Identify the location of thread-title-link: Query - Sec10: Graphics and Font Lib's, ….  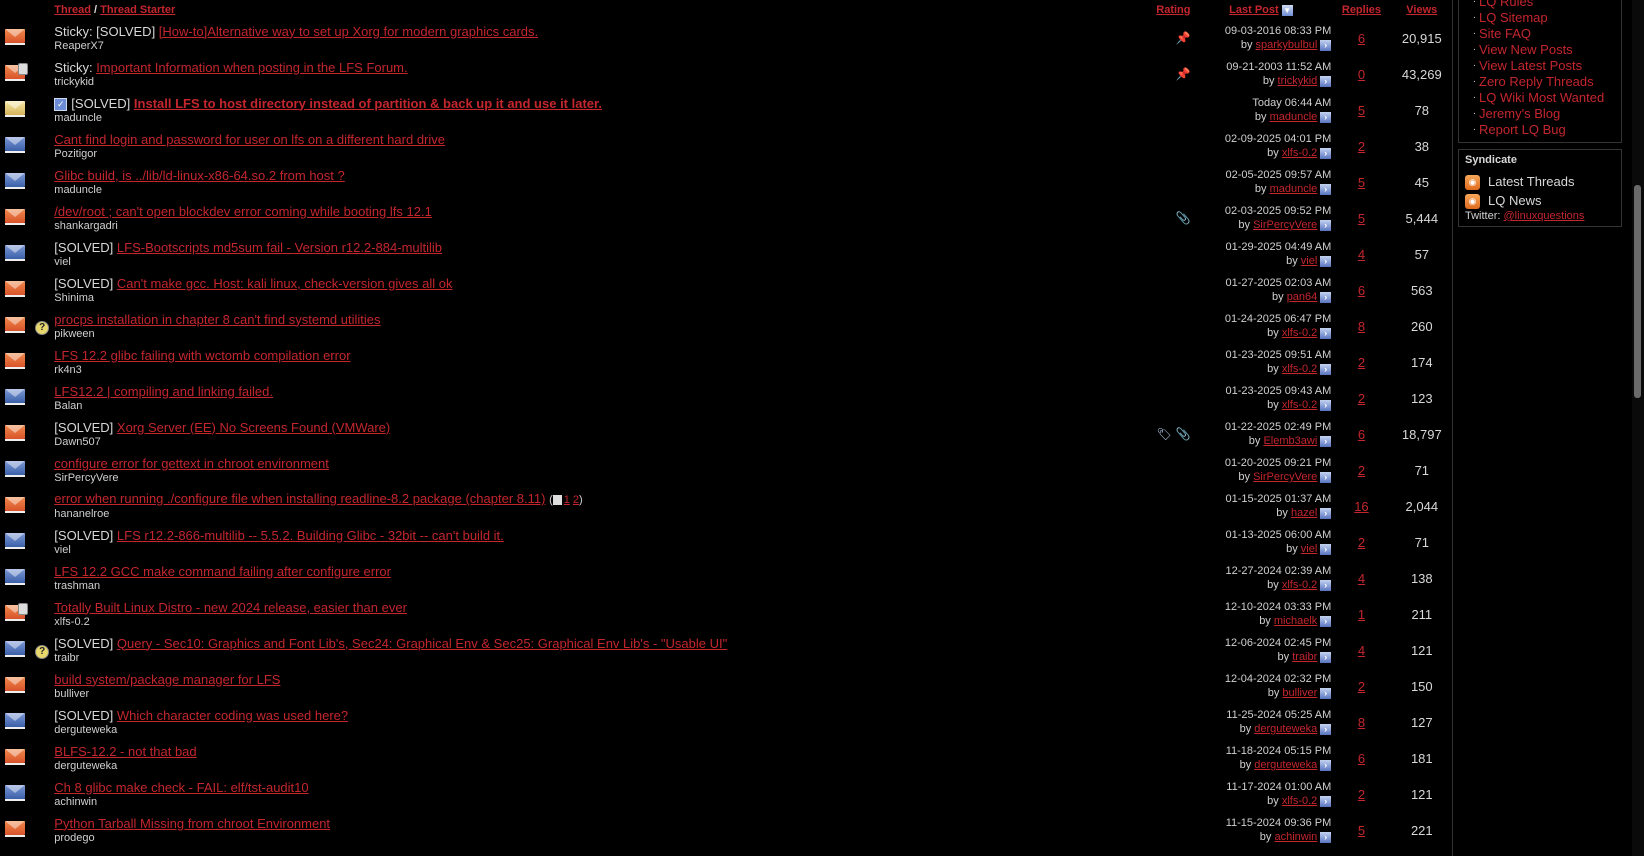
(422, 643).